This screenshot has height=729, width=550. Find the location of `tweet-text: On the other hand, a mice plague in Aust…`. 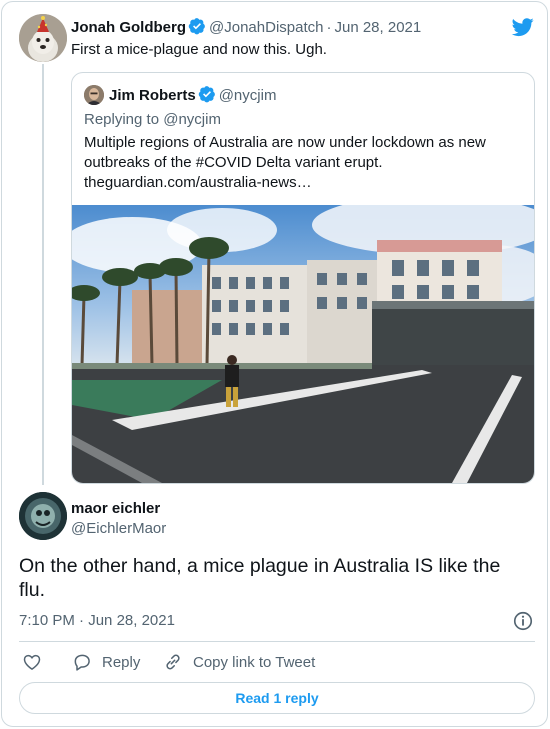

tweet-text: On the other hand, a mice plague in Aust… is located at coordinates (260, 578).